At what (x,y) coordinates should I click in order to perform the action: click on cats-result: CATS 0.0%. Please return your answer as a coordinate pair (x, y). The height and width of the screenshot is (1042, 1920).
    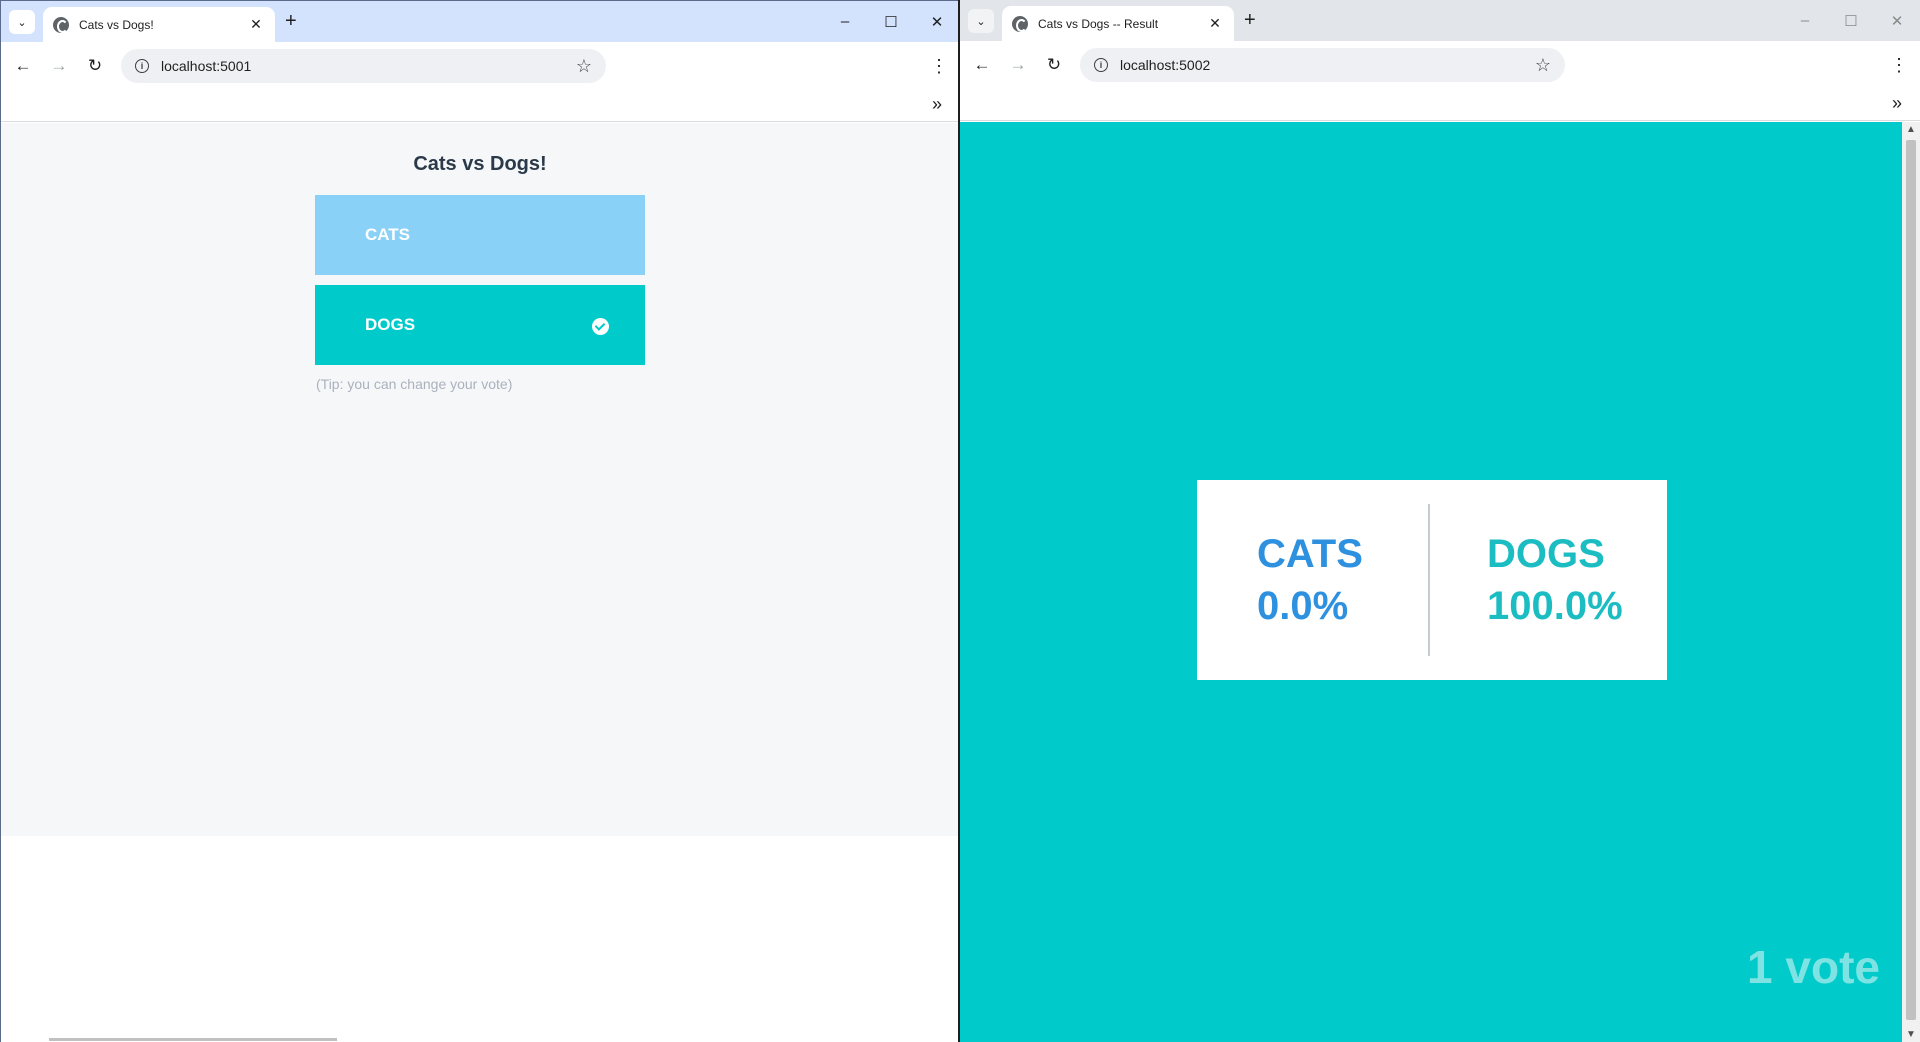
    Looking at the image, I should click on (1310, 580).